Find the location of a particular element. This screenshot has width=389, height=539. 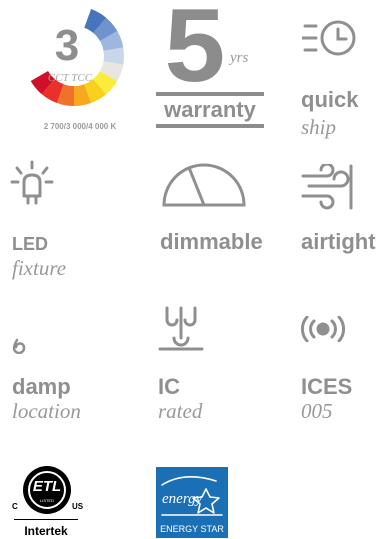

led-line2: fixture is located at coordinates (39, 268).